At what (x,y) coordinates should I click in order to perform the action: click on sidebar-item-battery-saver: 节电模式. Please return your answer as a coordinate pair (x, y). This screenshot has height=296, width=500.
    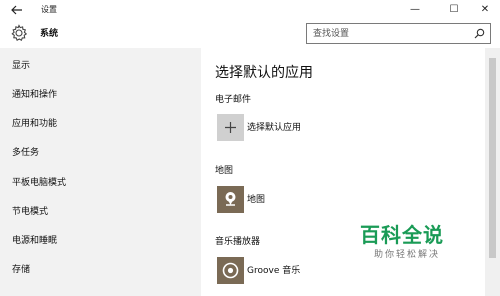
    Looking at the image, I should click on (100, 211).